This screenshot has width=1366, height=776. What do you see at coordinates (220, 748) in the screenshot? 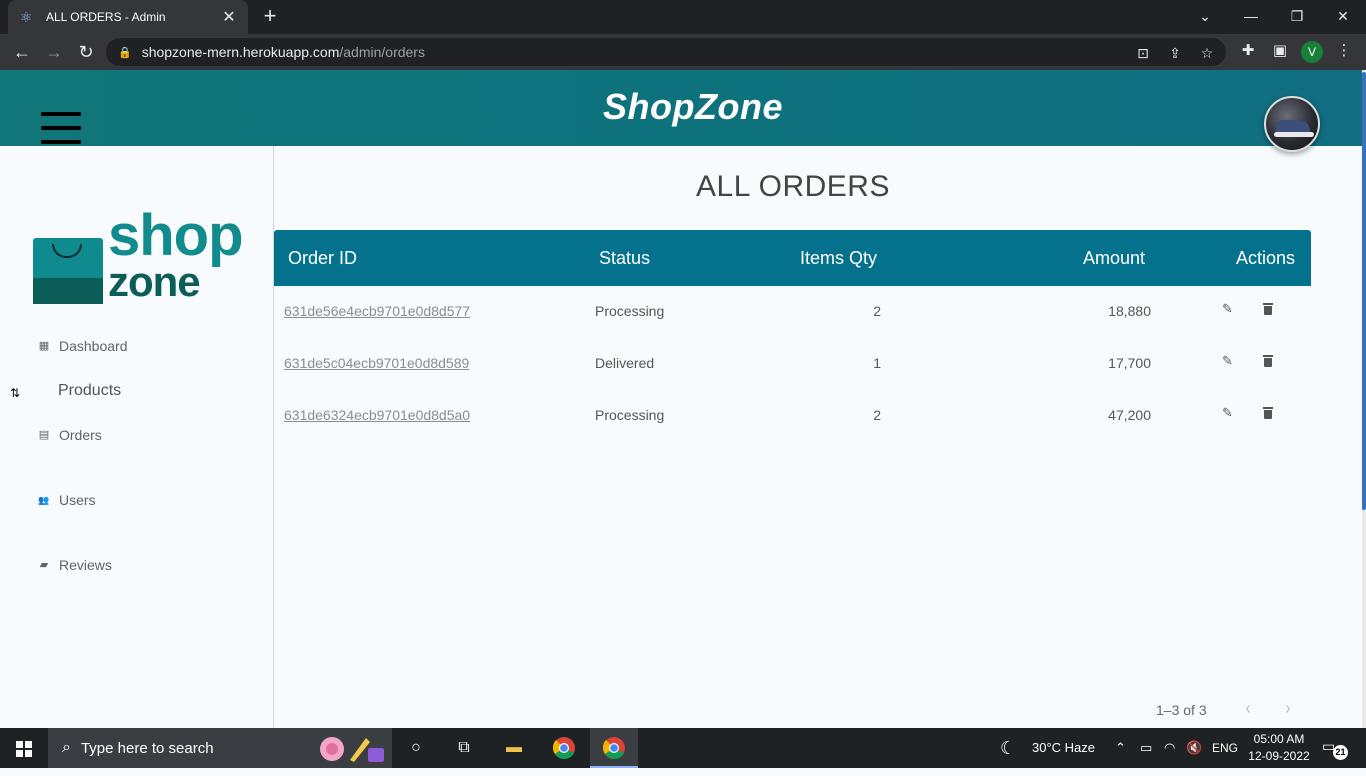
I see `taskbar-search-input: ⌕ Type here to search` at bounding box center [220, 748].